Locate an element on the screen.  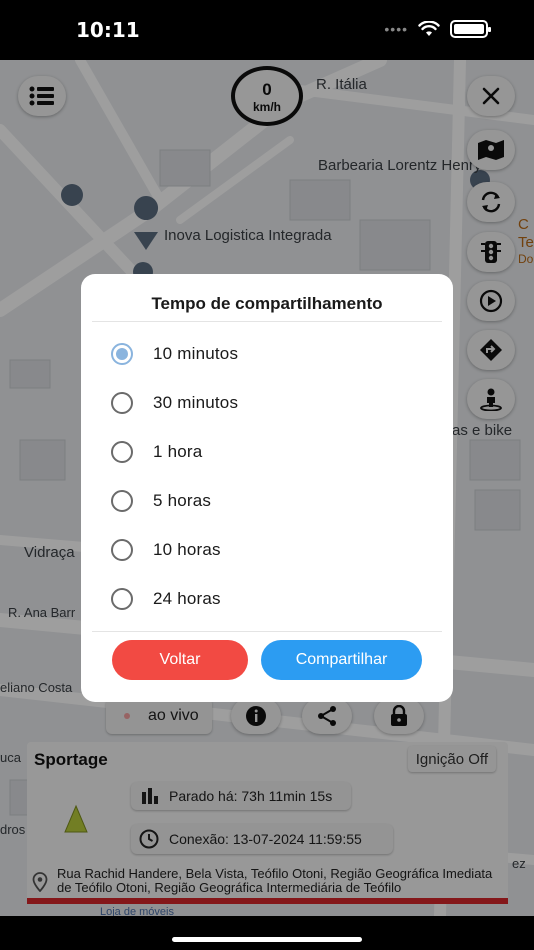
option-5-horas: 5 horas is located at coordinates (271, 501).